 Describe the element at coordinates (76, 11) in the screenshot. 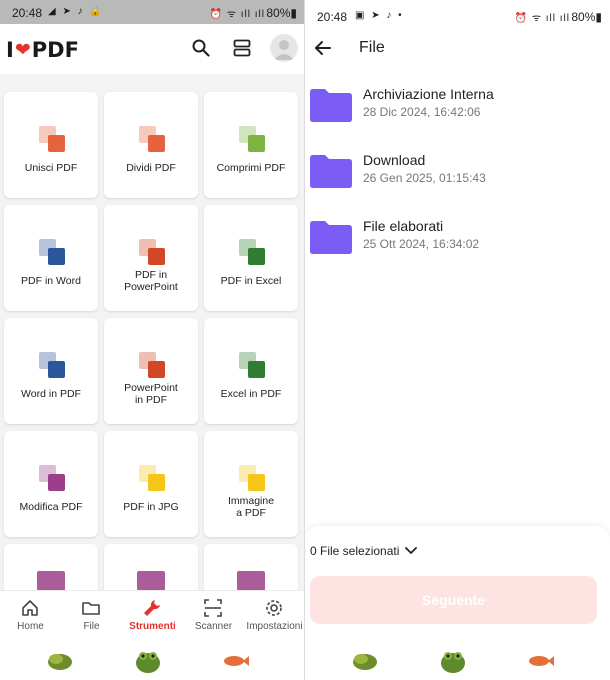

I see `notification-icons: ◢ ➤ ♪ 🔒` at that location.